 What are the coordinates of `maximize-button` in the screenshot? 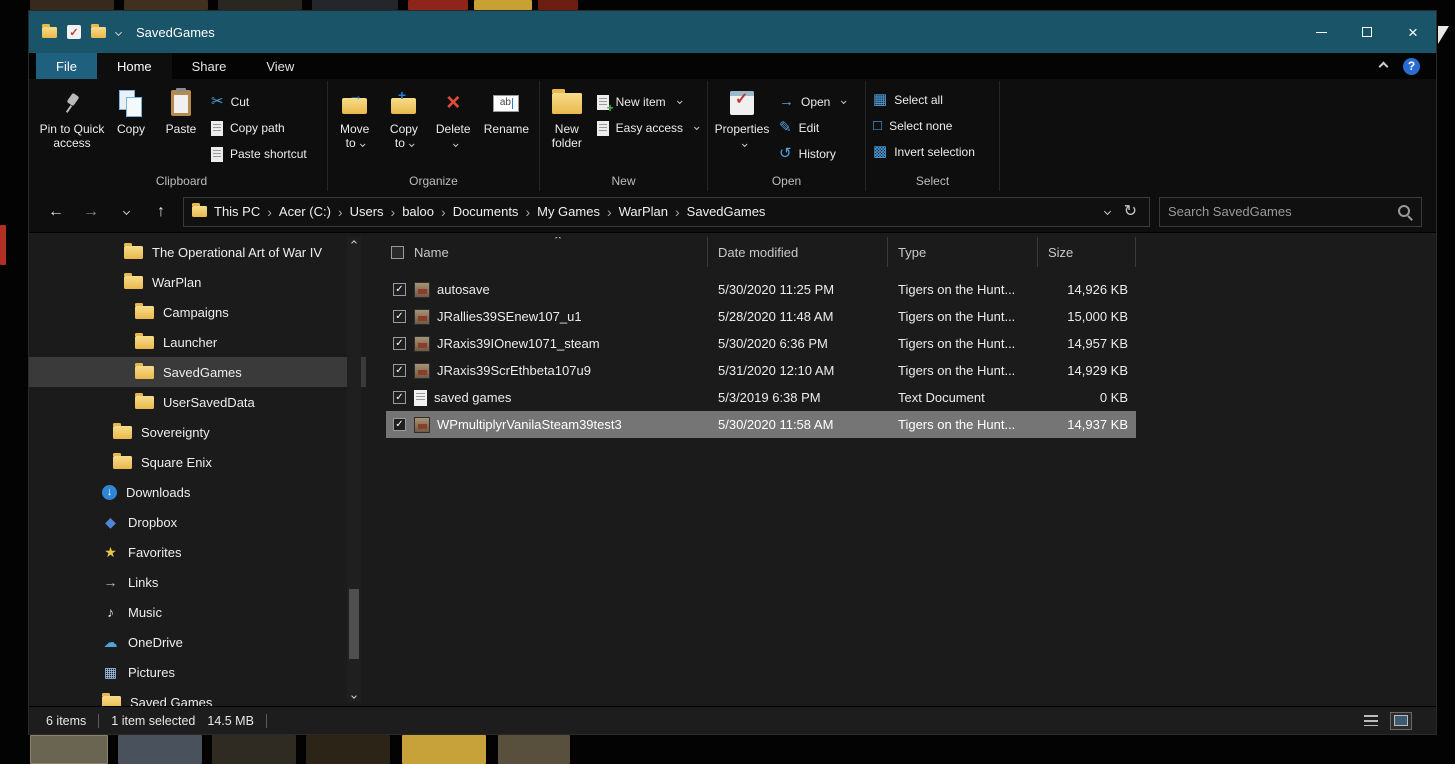 It's located at (1367, 32).